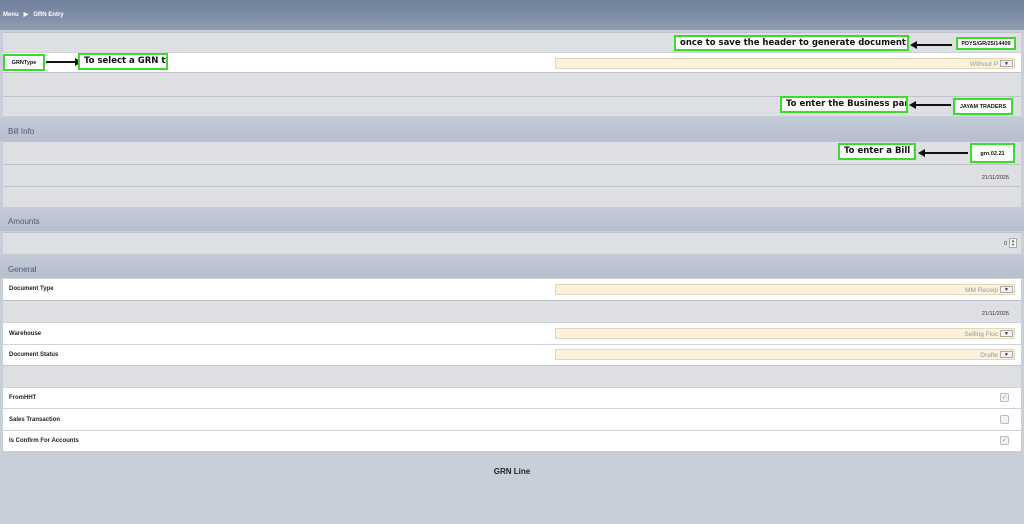 This screenshot has height=524, width=1024. What do you see at coordinates (1004, 397) in the screenshot?
I see `from-hht-checkbox: ✓` at bounding box center [1004, 397].